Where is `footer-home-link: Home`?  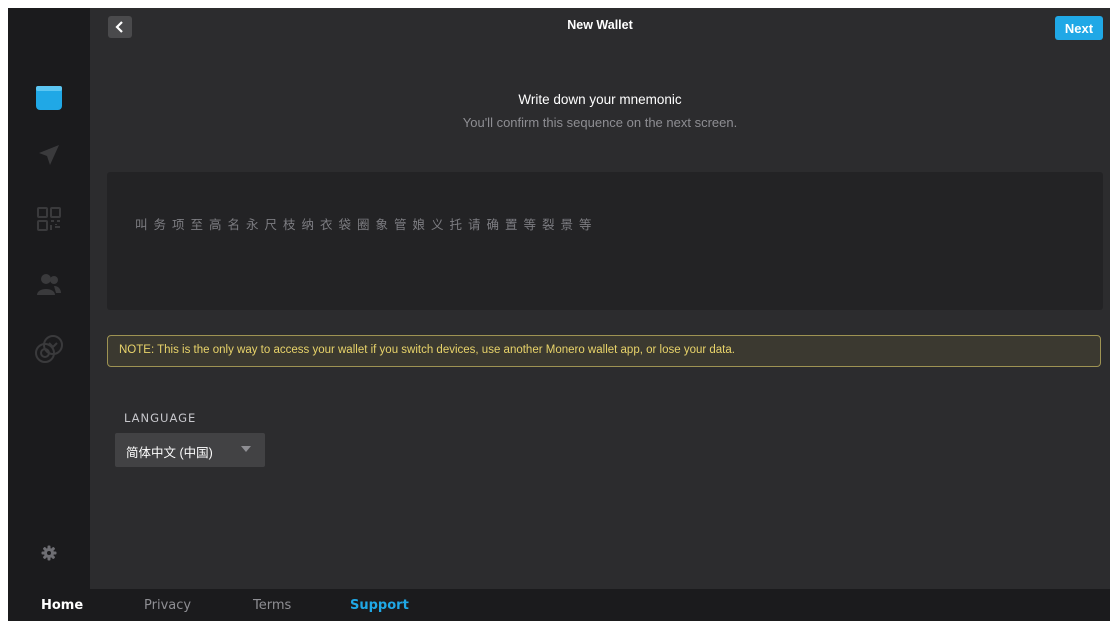
footer-home-link: Home is located at coordinates (62, 605).